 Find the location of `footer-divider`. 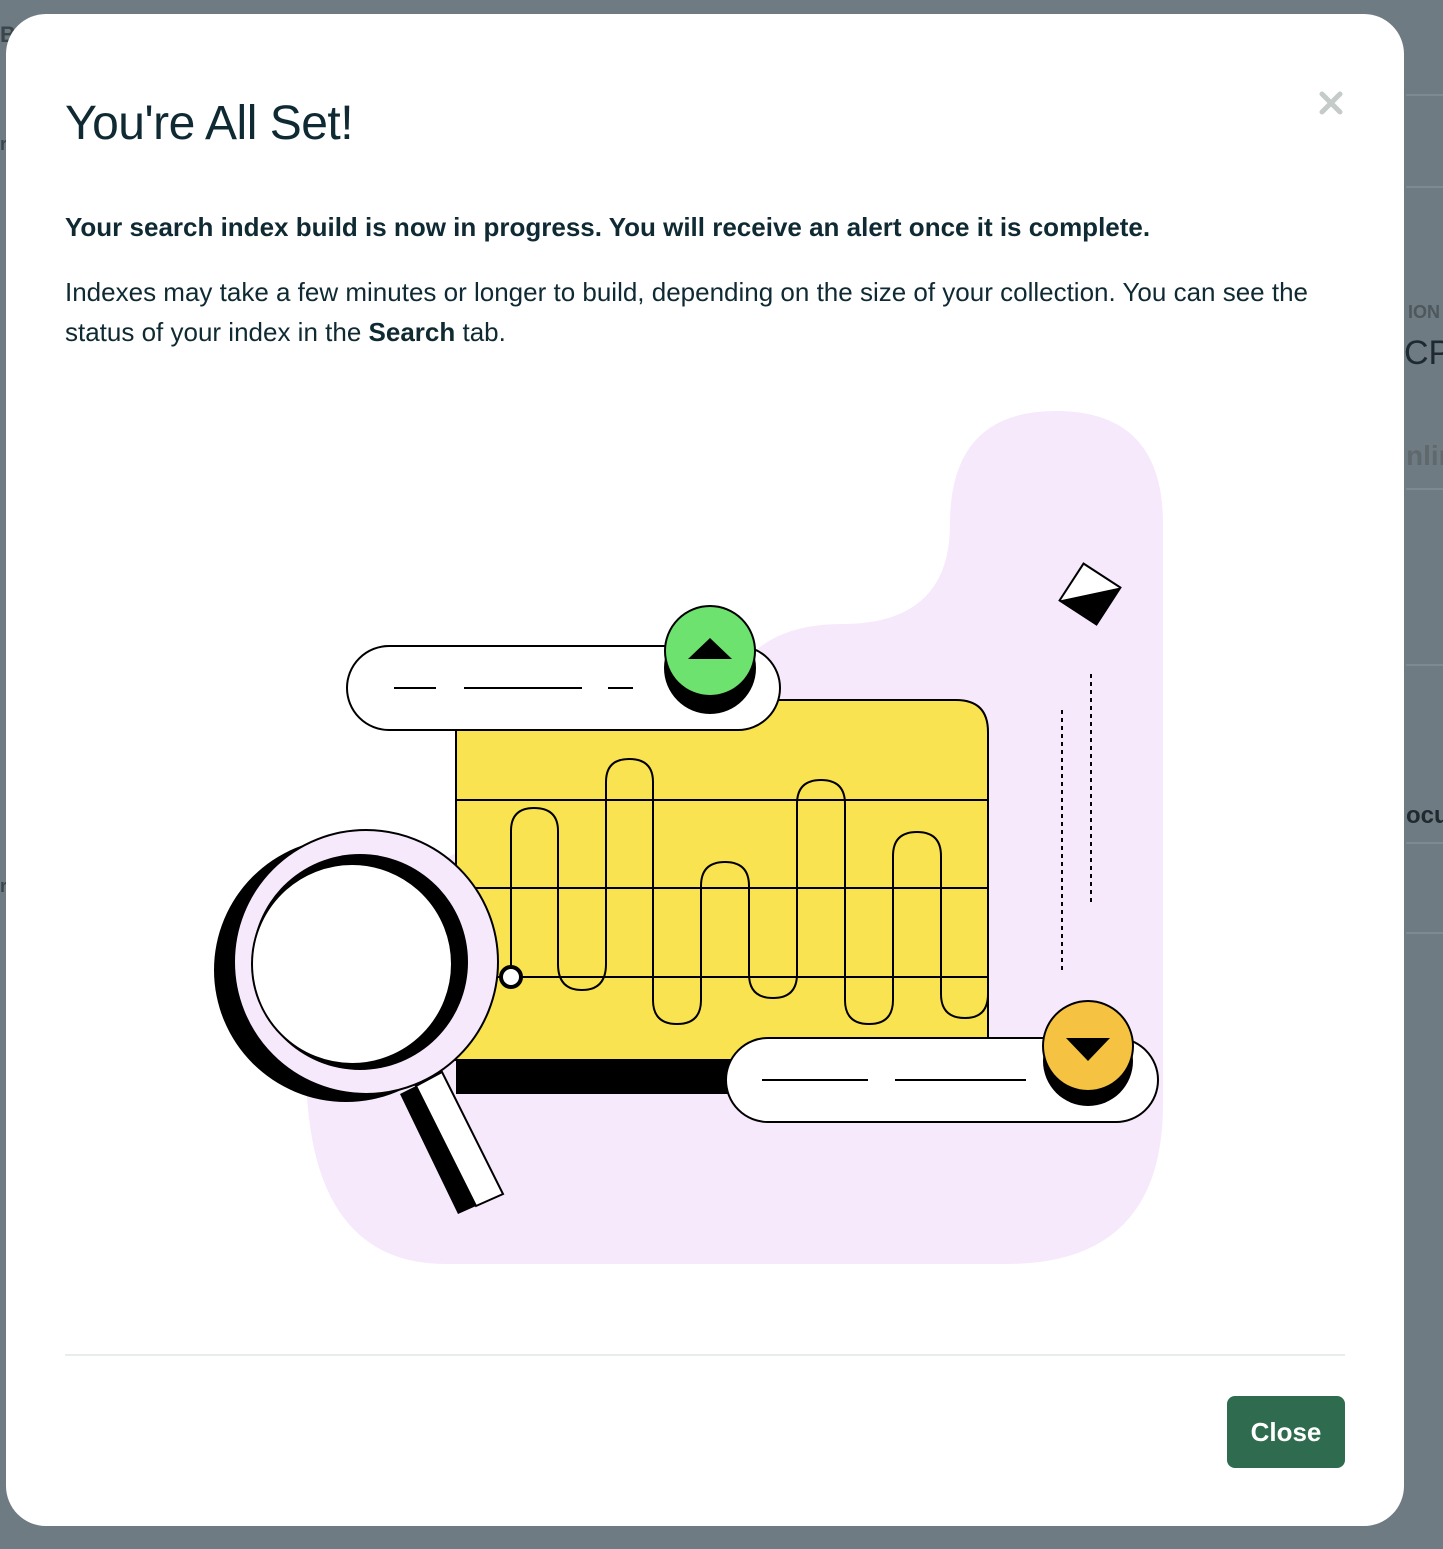

footer-divider is located at coordinates (705, 1355).